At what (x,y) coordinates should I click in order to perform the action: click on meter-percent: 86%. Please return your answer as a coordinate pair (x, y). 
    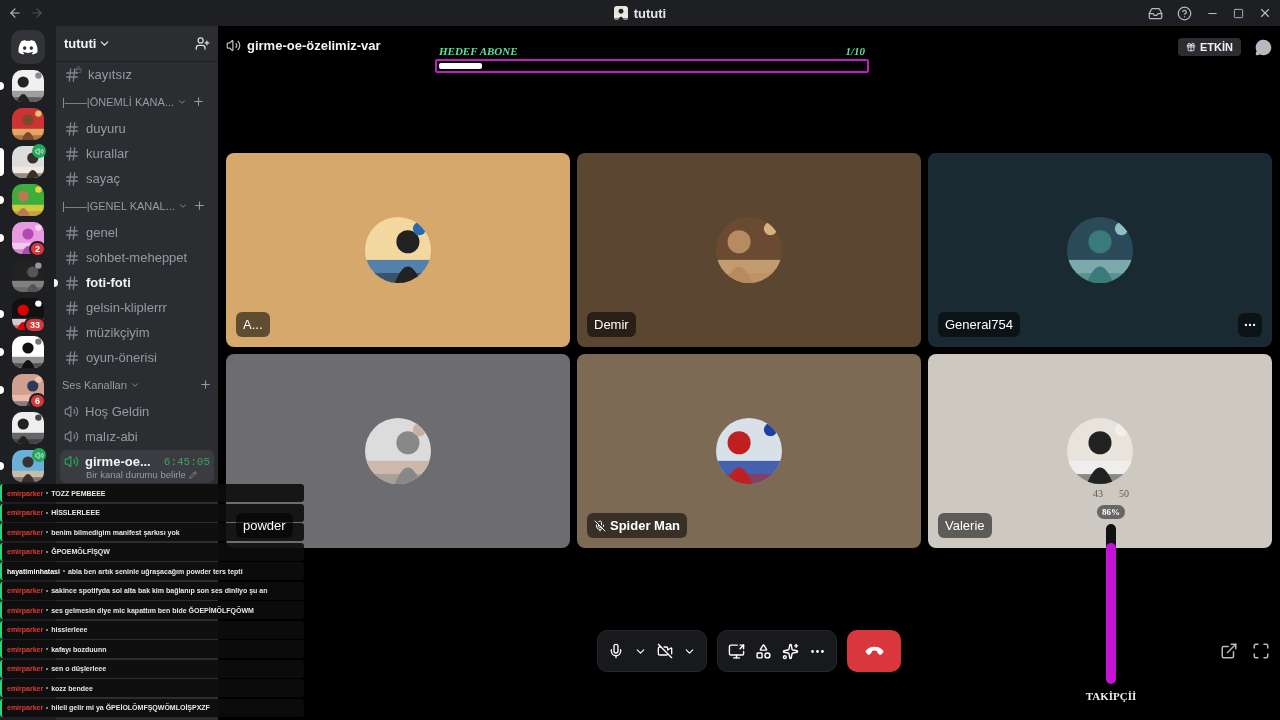
    Looking at the image, I should click on (1111, 512).